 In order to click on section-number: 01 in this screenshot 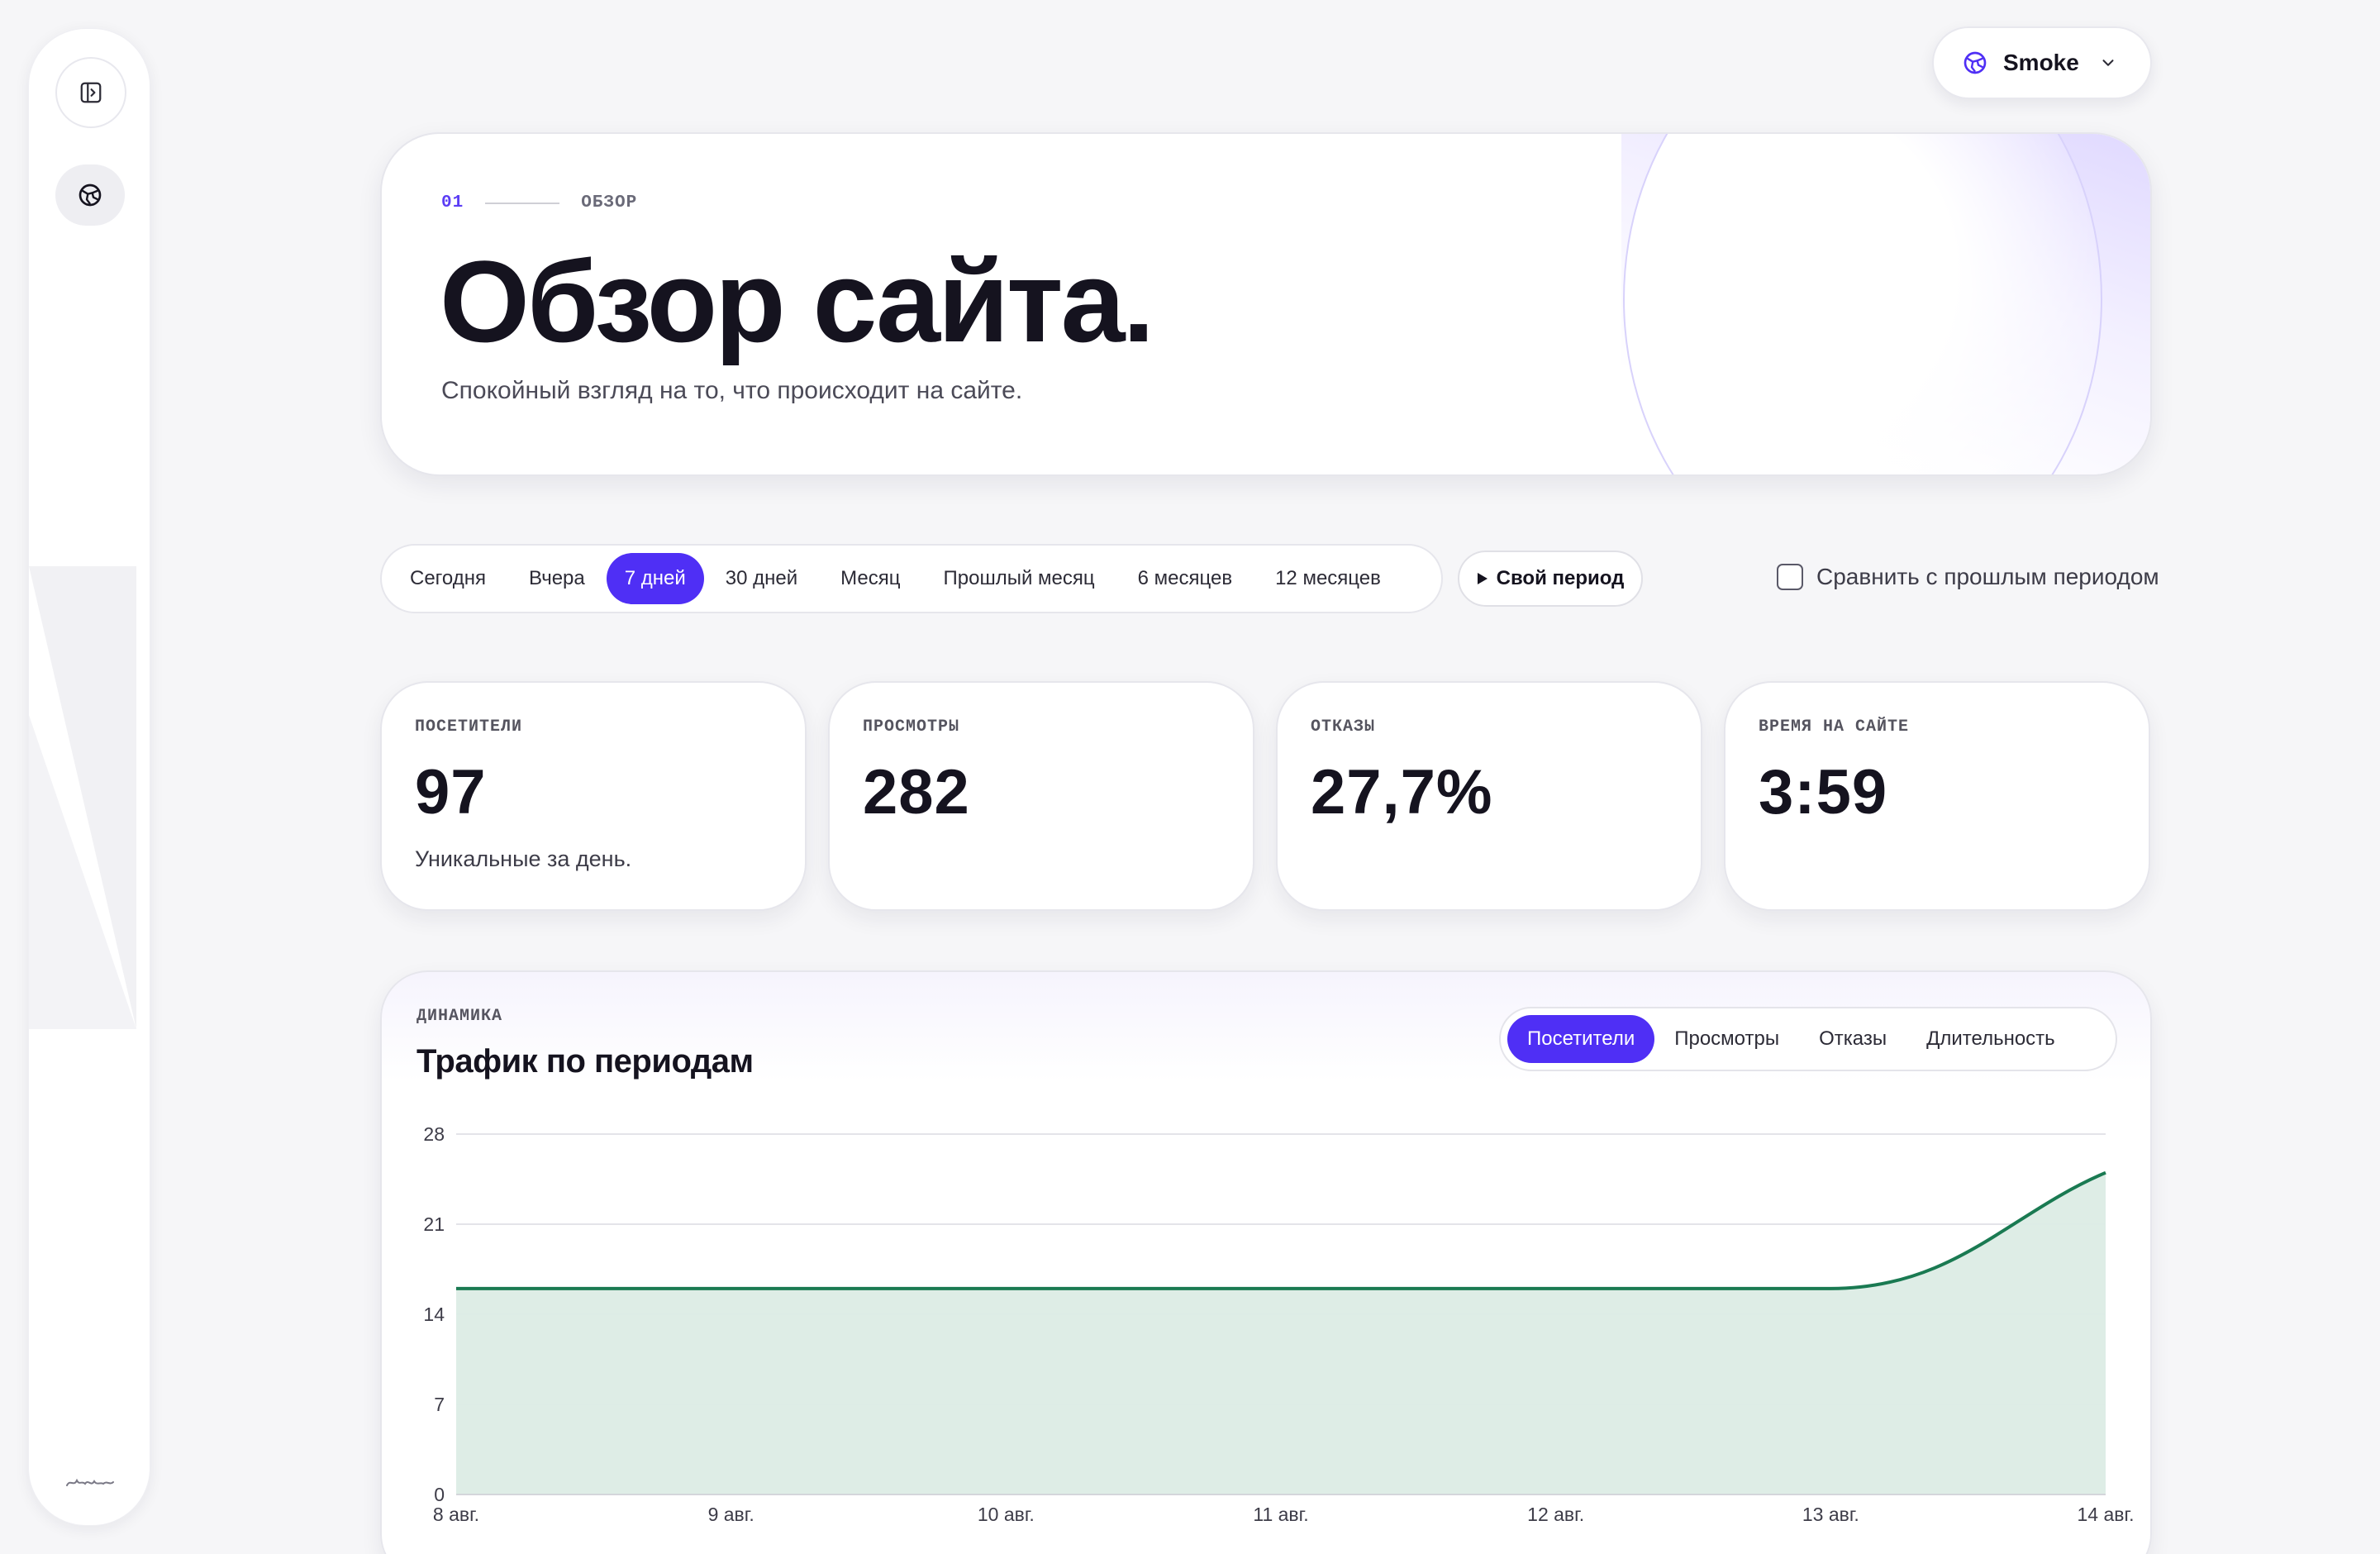, I will do `click(452, 202)`.